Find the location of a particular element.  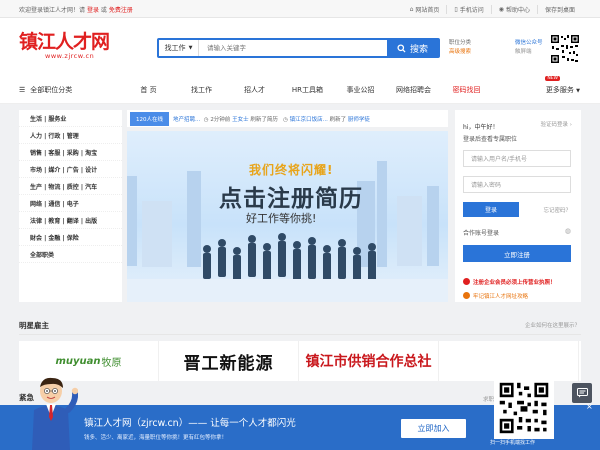

header-links: 职位分类 高级搜索 is located at coordinates (460, 48).